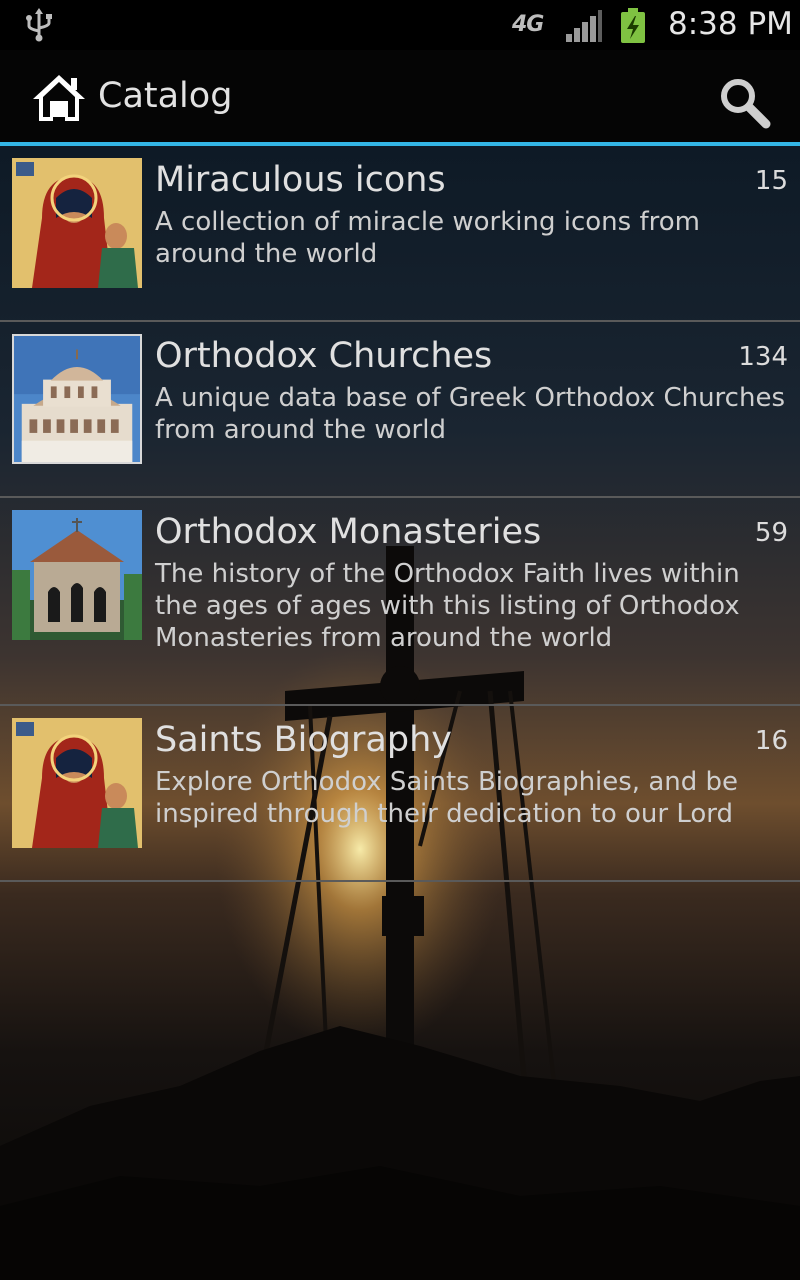 This screenshot has height=1280, width=800. Describe the element at coordinates (39, 25) in the screenshot. I see `usb-icon` at that location.